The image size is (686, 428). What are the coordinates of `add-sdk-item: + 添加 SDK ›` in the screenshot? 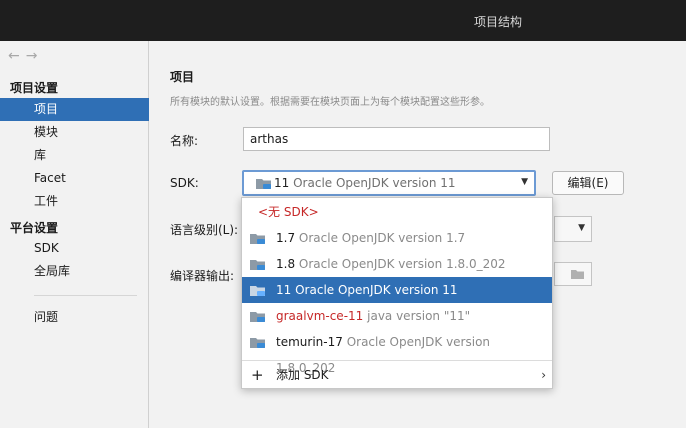 It's located at (397, 375).